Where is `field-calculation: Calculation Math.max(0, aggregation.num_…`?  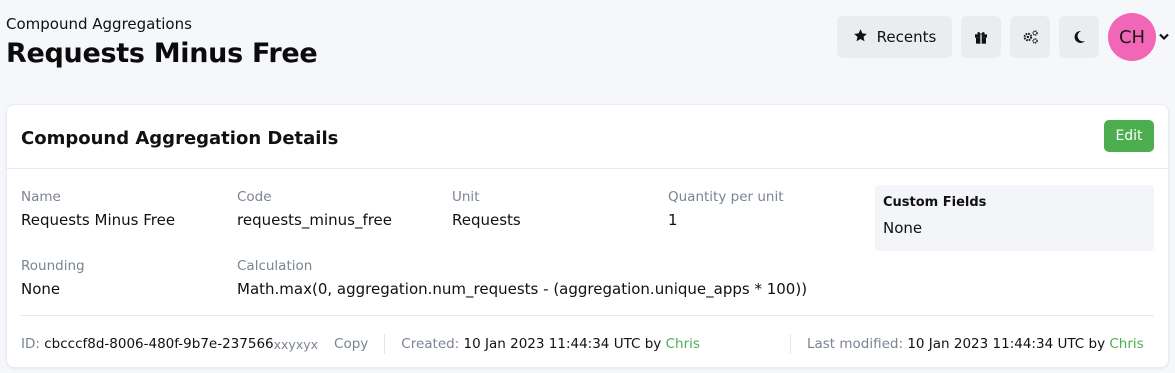 field-calculation: Calculation Math.max(0, aggregation.num_… is located at coordinates (522, 278).